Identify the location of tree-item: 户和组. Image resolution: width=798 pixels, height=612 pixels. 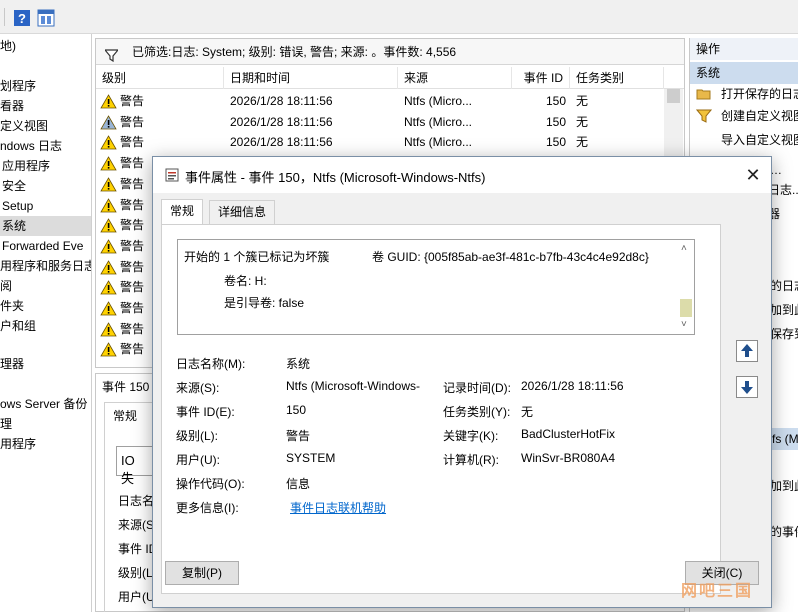
(18, 326).